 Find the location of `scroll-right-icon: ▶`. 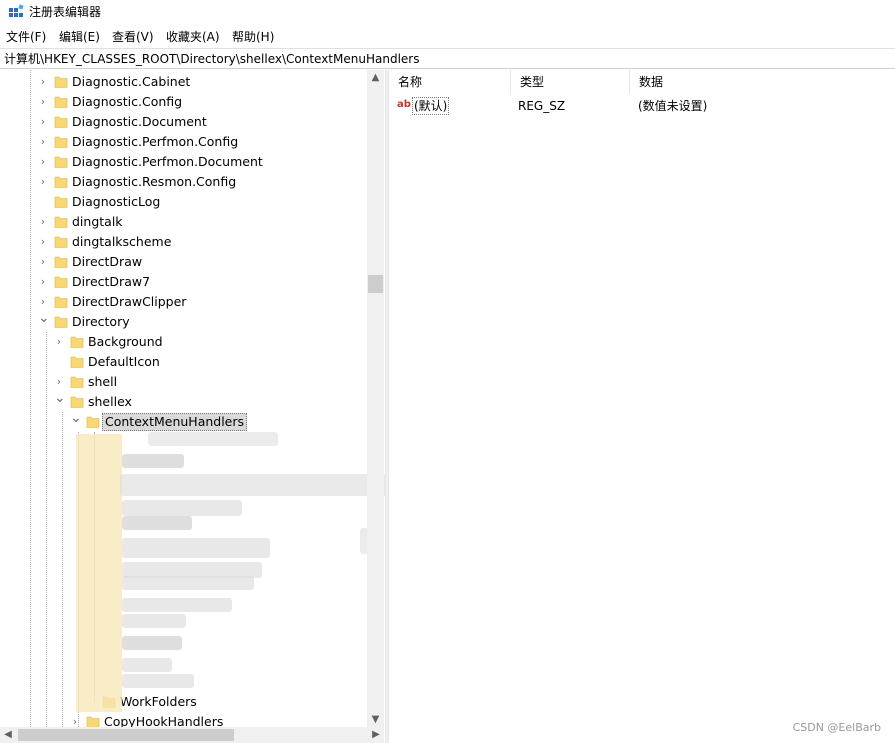

scroll-right-icon: ▶ is located at coordinates (376, 735).